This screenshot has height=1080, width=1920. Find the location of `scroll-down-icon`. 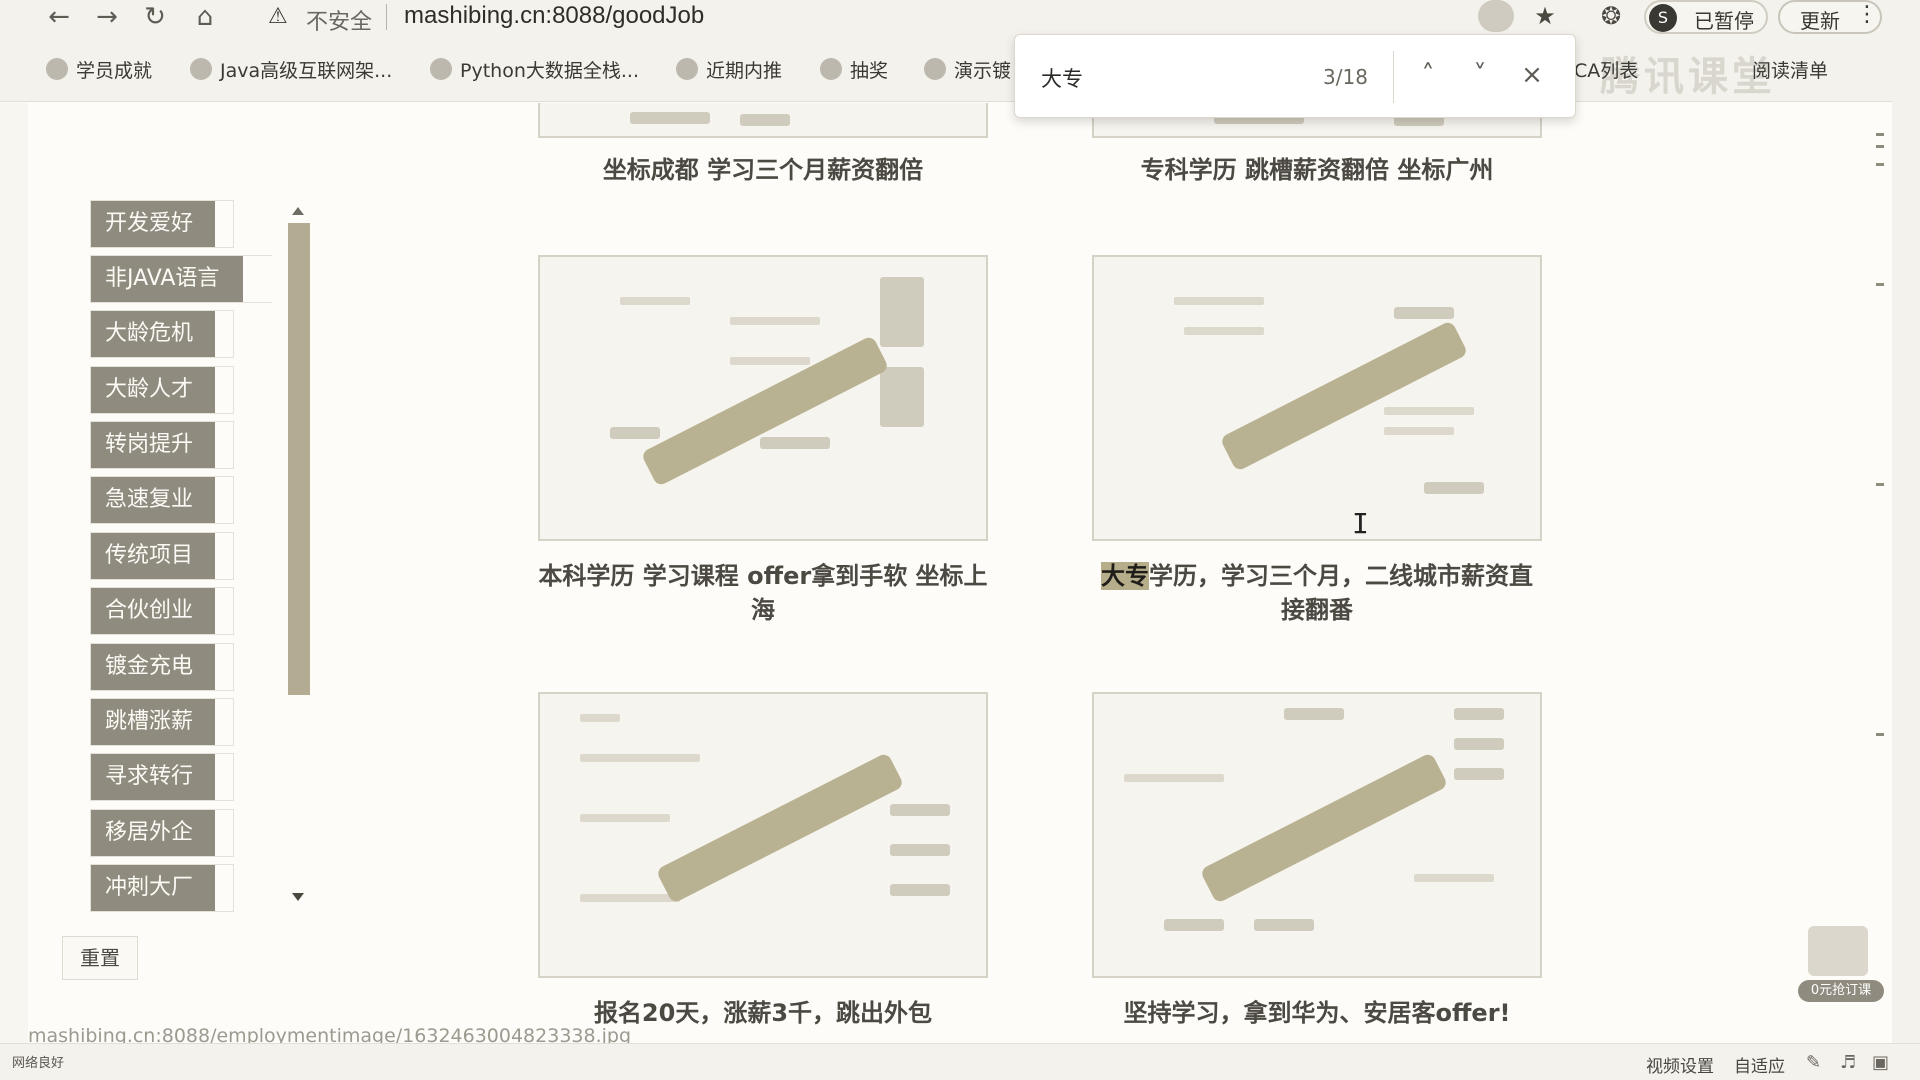

scroll-down-icon is located at coordinates (298, 897).